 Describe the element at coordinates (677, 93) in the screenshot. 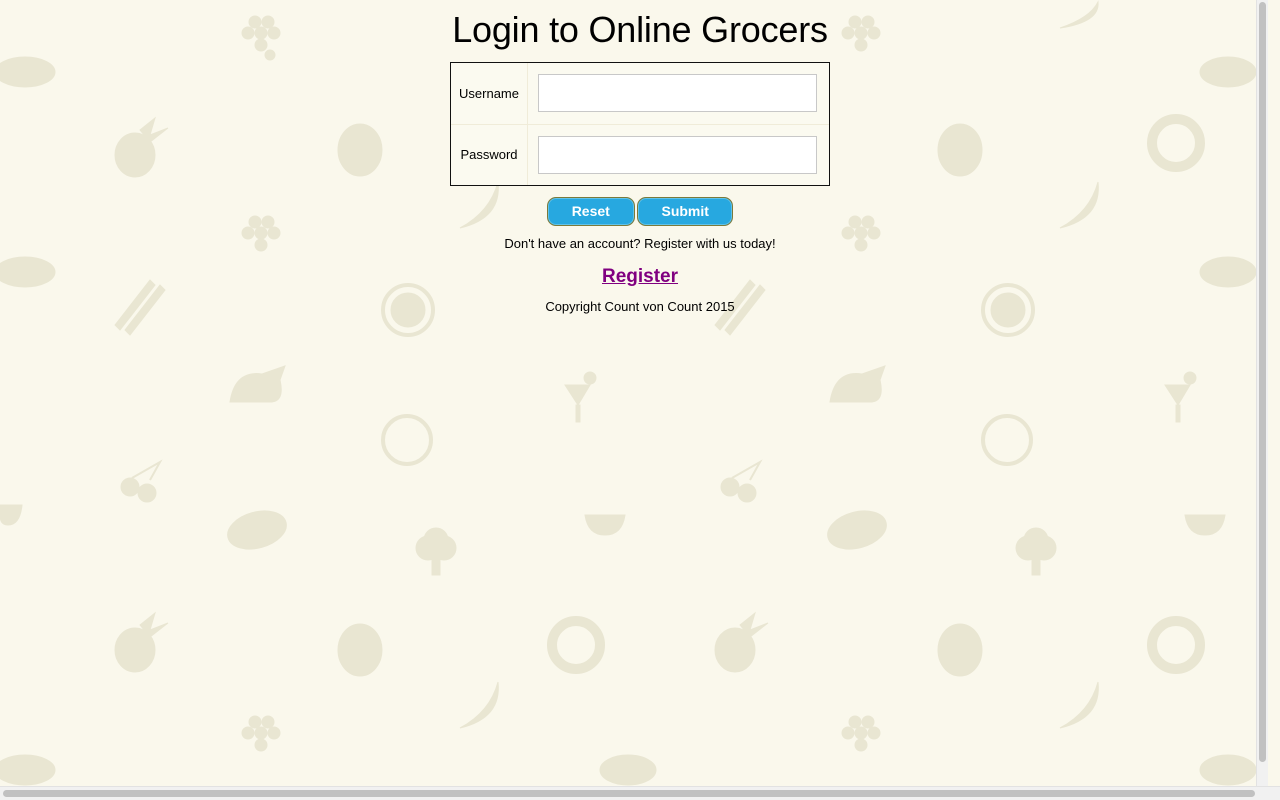

I see `username-input` at that location.